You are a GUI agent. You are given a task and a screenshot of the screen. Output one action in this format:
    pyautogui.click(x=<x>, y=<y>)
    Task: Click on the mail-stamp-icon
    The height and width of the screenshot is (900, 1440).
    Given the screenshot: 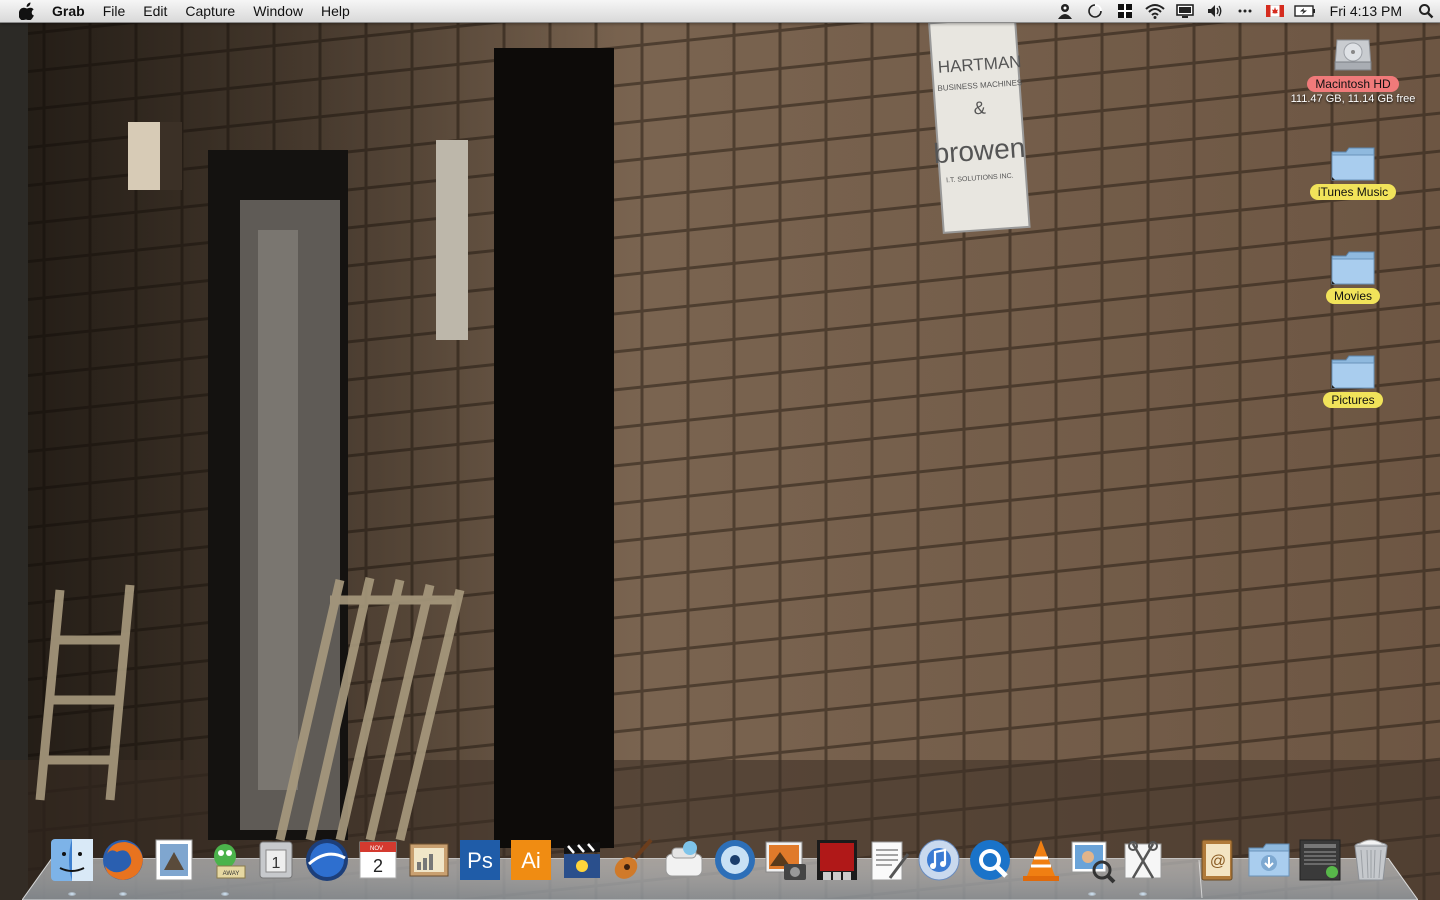 What is the action you would take?
    pyautogui.click(x=174, y=860)
    